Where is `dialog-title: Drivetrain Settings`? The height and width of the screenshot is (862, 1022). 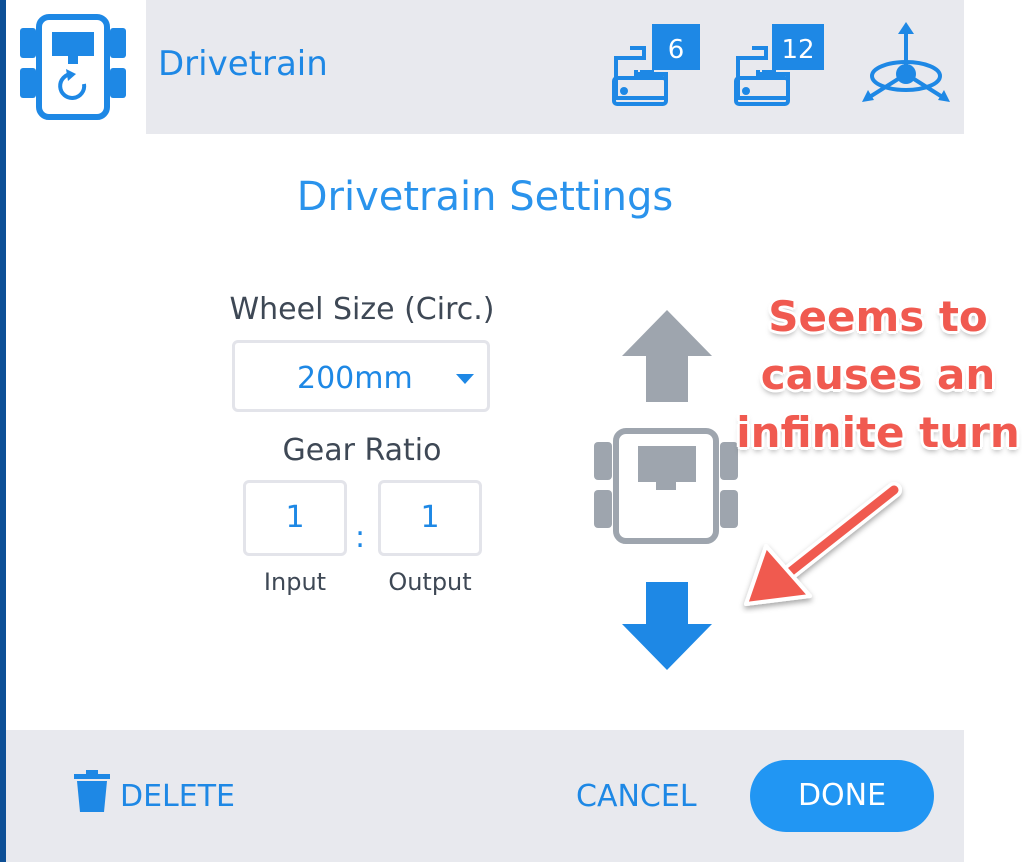 dialog-title: Drivetrain Settings is located at coordinates (485, 197).